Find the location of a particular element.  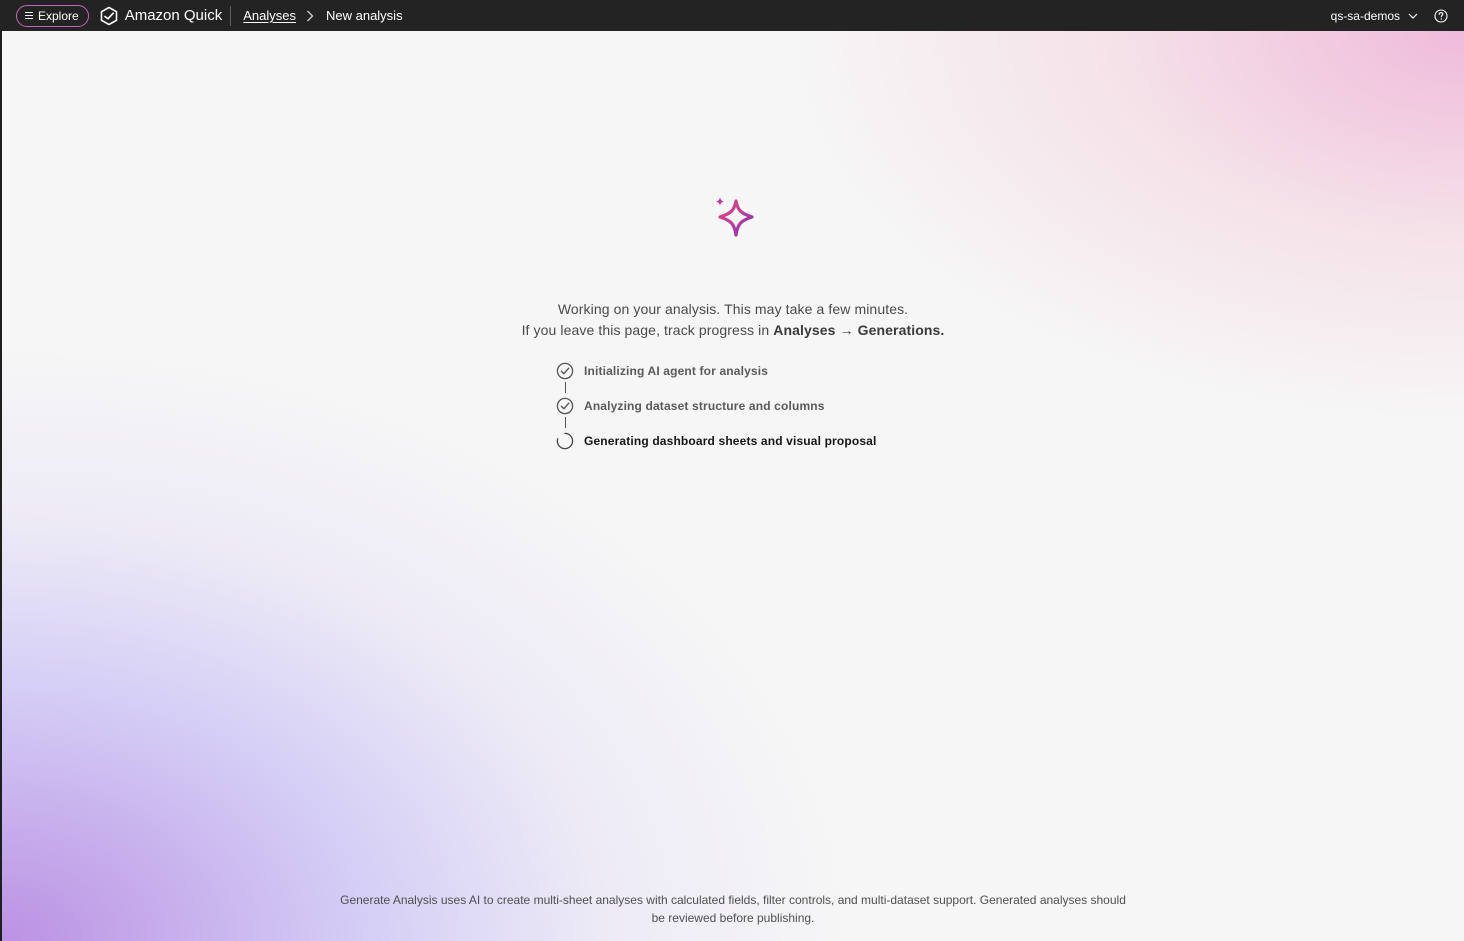

brand-name: Amazon Quick is located at coordinates (173, 15).